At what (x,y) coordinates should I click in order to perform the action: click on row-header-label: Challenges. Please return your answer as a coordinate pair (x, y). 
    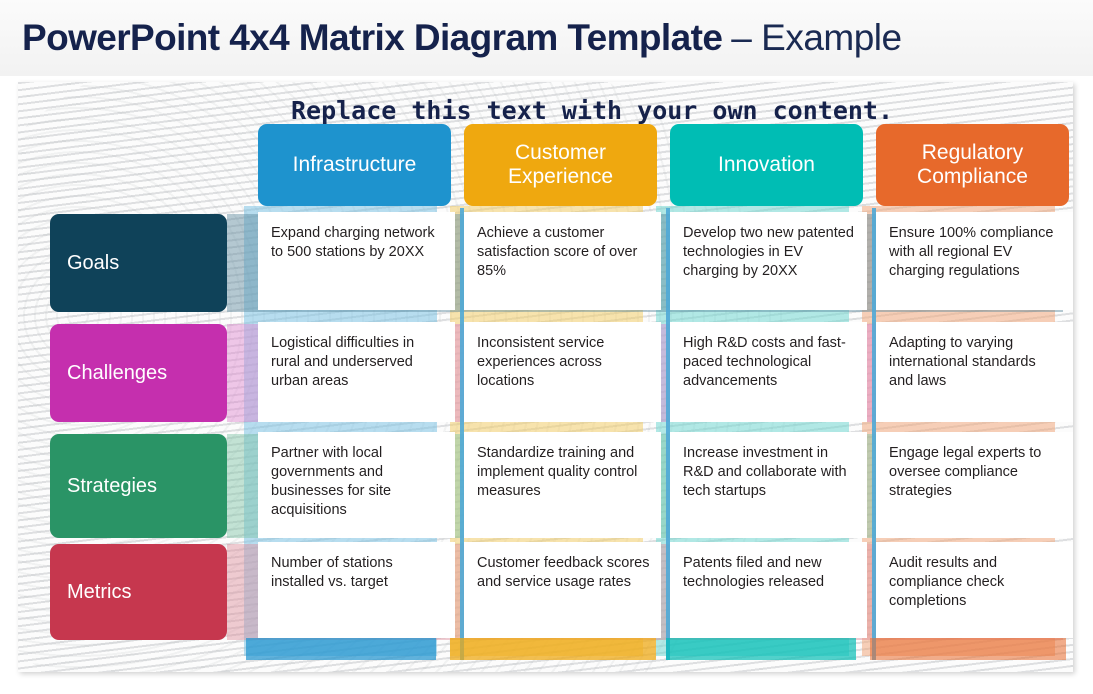
    Looking at the image, I should click on (117, 372).